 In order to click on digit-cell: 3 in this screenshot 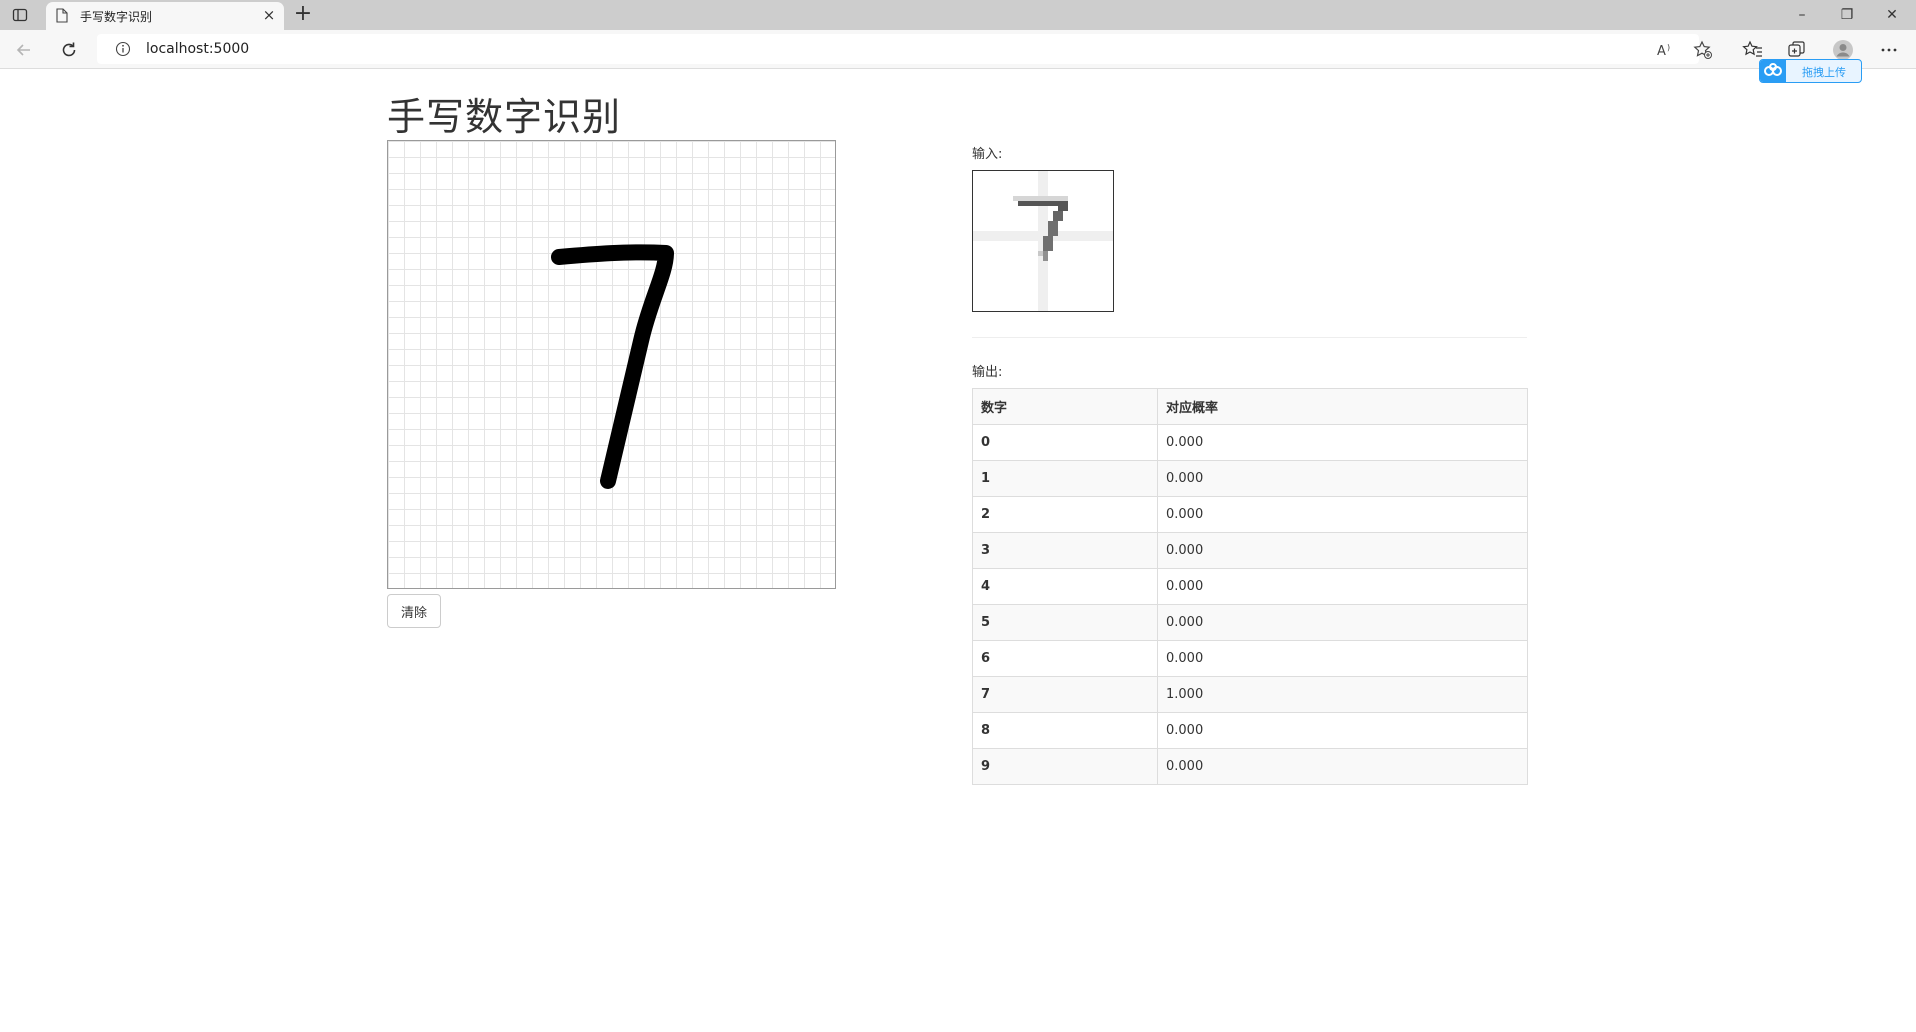, I will do `click(1065, 550)`.